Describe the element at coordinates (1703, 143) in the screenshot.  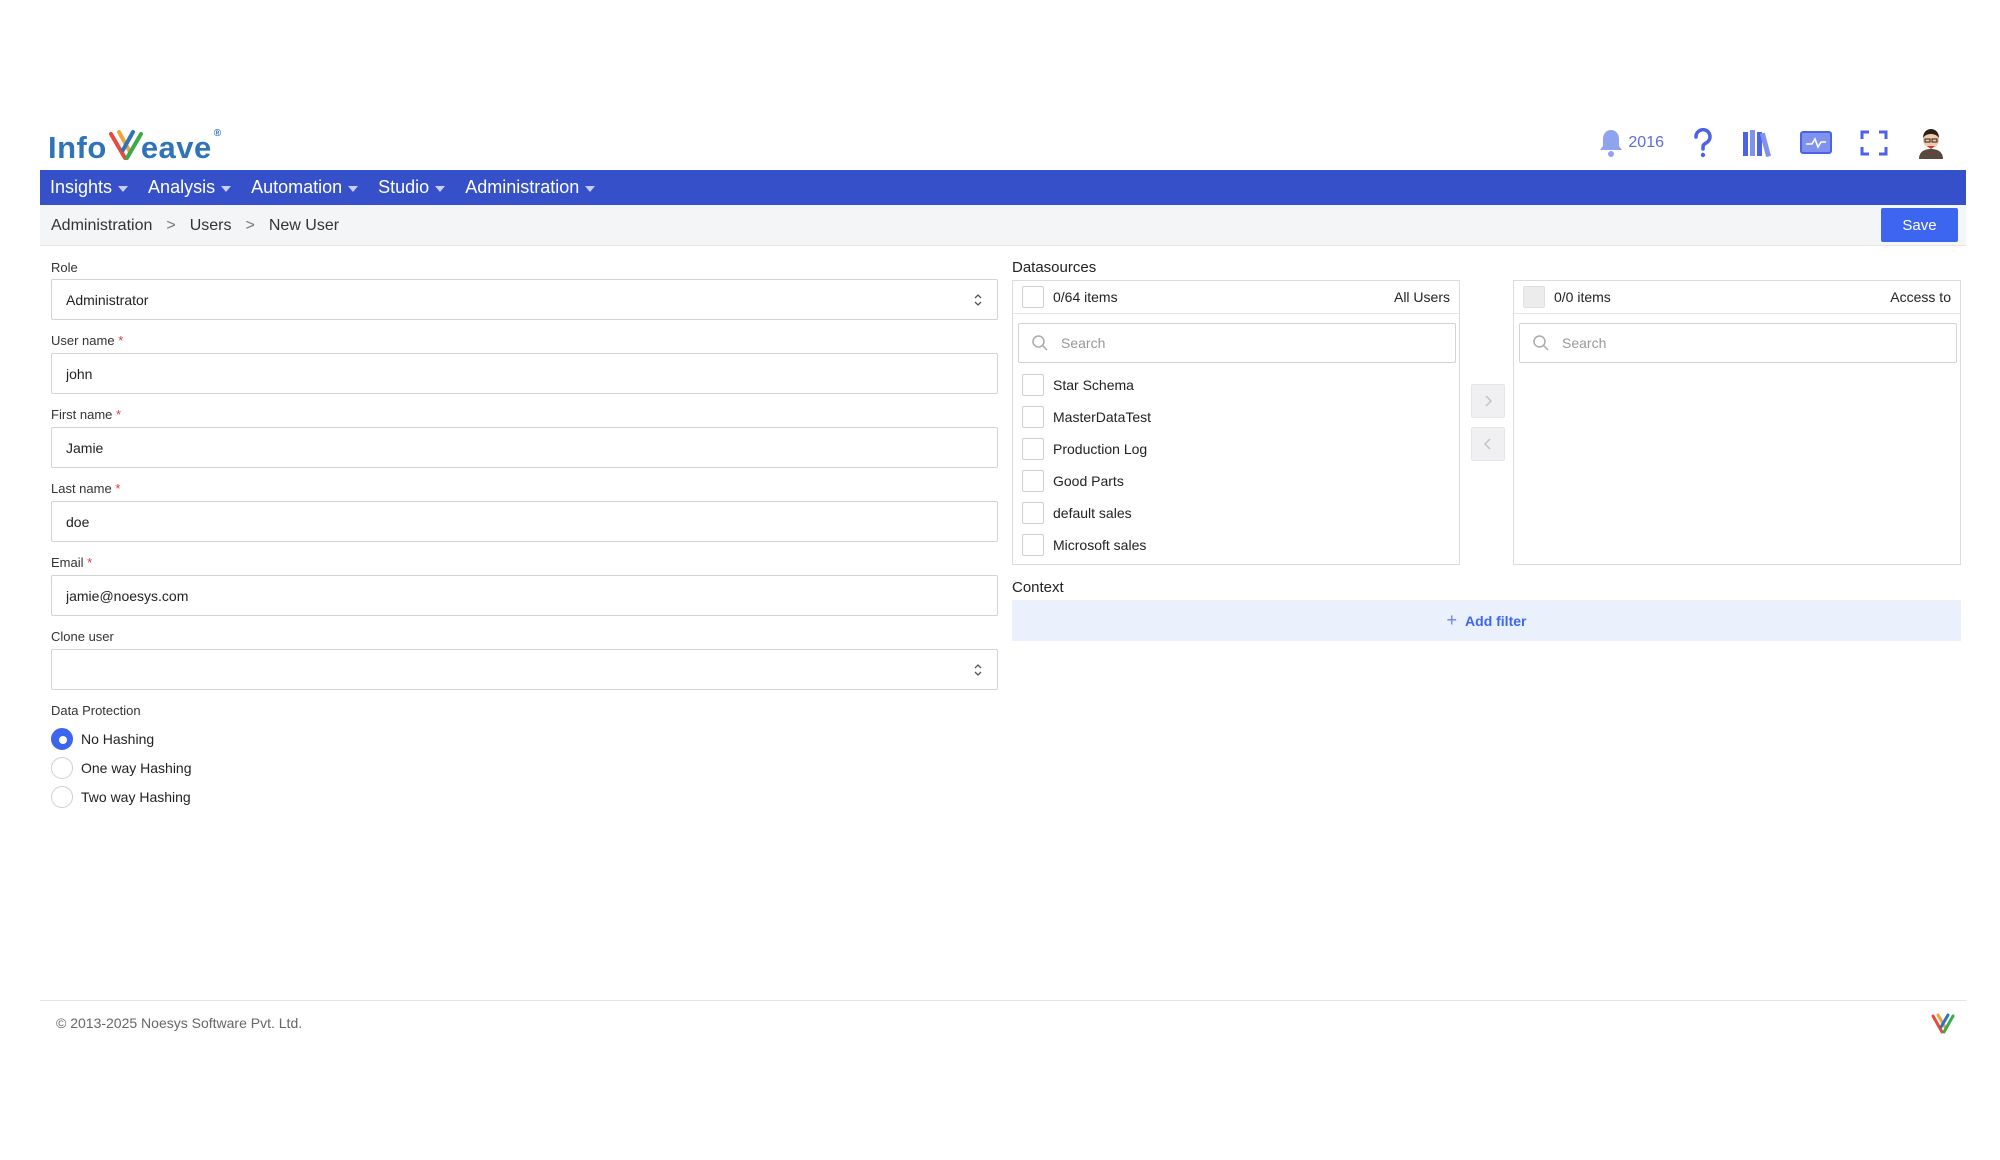
I see `help-button` at that location.